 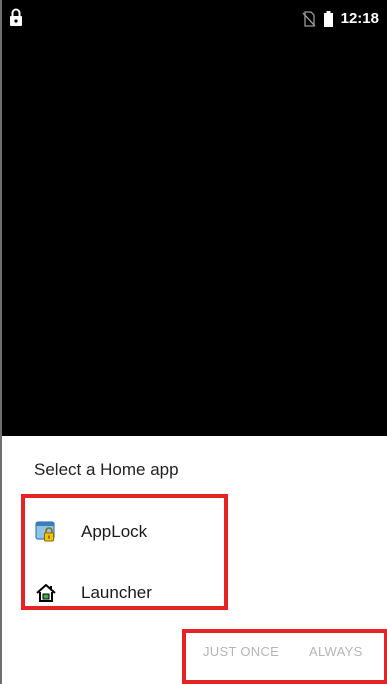 What do you see at coordinates (46, 532) in the screenshot?
I see `applock-icon` at bounding box center [46, 532].